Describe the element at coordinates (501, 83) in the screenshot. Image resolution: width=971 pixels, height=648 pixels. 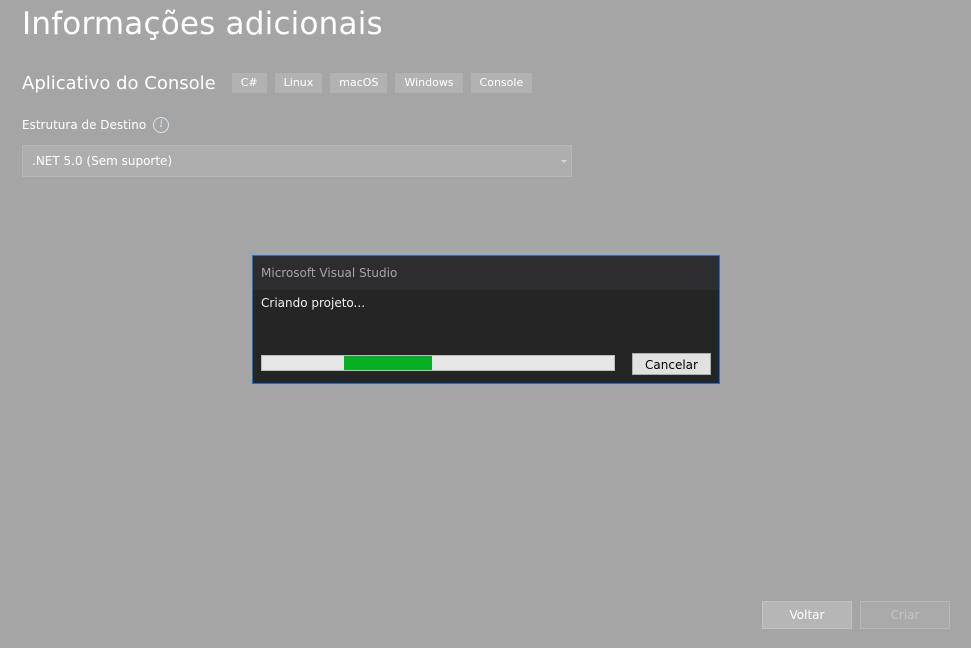
I see `tag-project-type: Console` at that location.